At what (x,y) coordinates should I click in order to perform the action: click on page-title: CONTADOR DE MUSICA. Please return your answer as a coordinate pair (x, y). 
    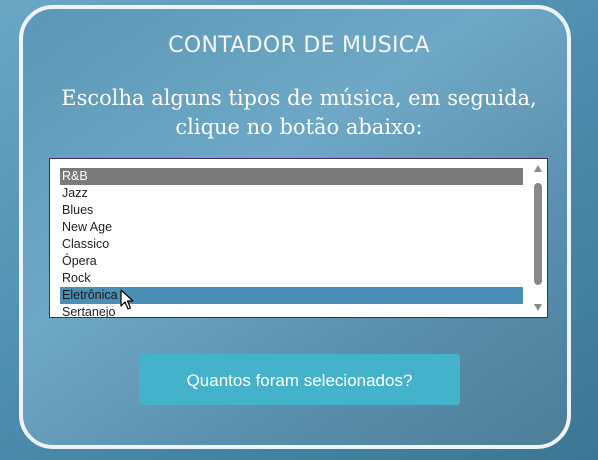
    Looking at the image, I should click on (299, 45).